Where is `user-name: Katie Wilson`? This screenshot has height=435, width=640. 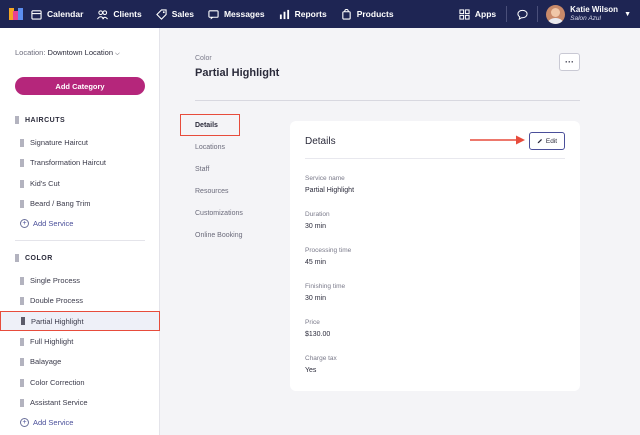 user-name: Katie Wilson is located at coordinates (594, 9).